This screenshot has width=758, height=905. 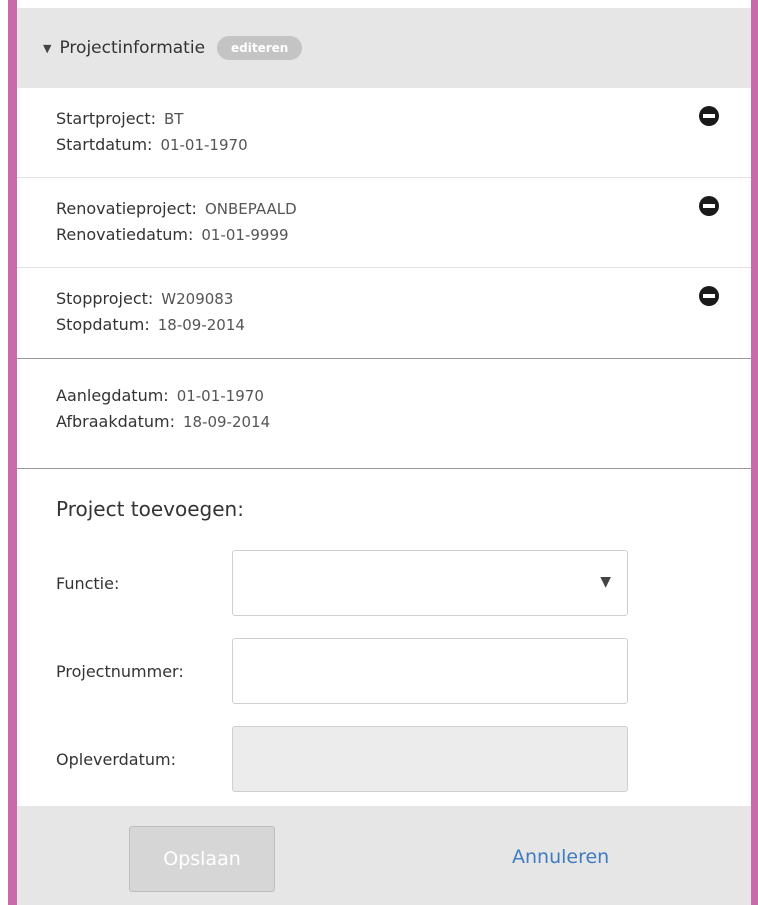 I want to click on project-row-start: Startproject: BT Startdatum: 01-01-1970, so click(x=384, y=133).